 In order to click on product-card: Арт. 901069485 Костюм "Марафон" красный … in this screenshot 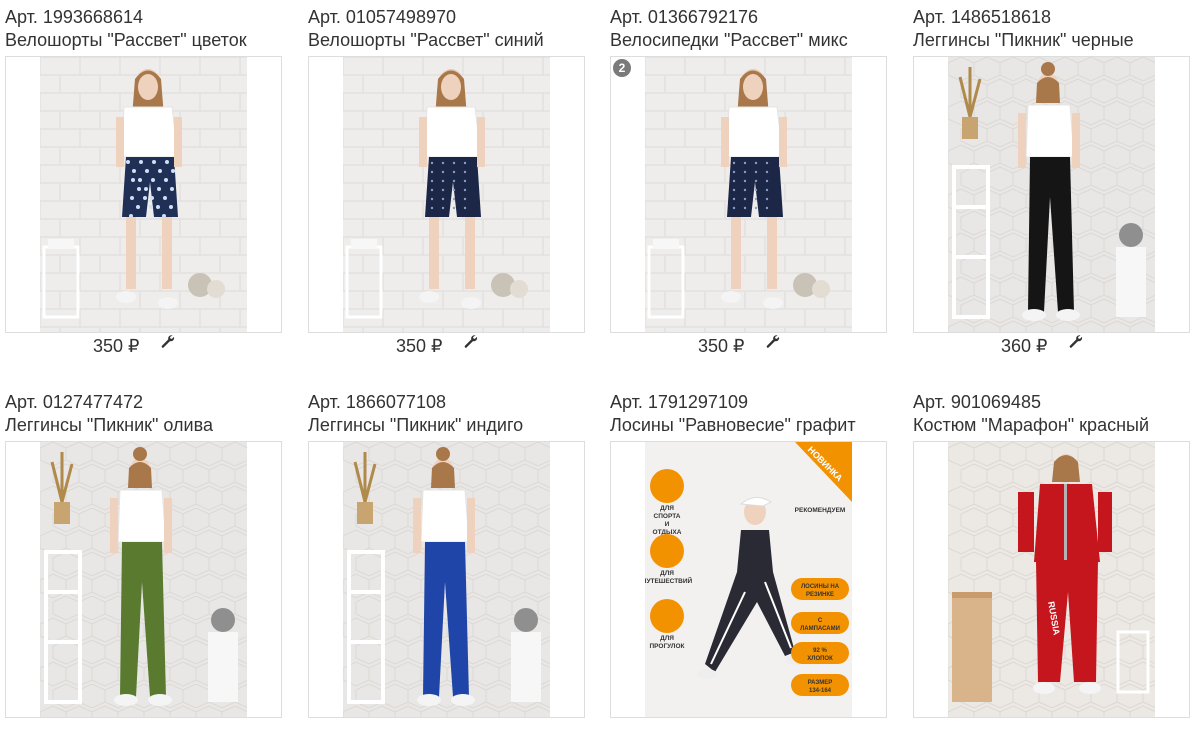, I will do `click(1051, 554)`.